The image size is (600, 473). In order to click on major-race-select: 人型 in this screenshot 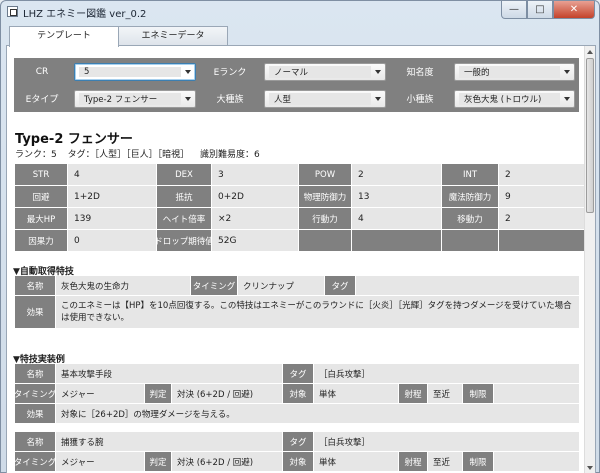, I will do `click(325, 98)`.